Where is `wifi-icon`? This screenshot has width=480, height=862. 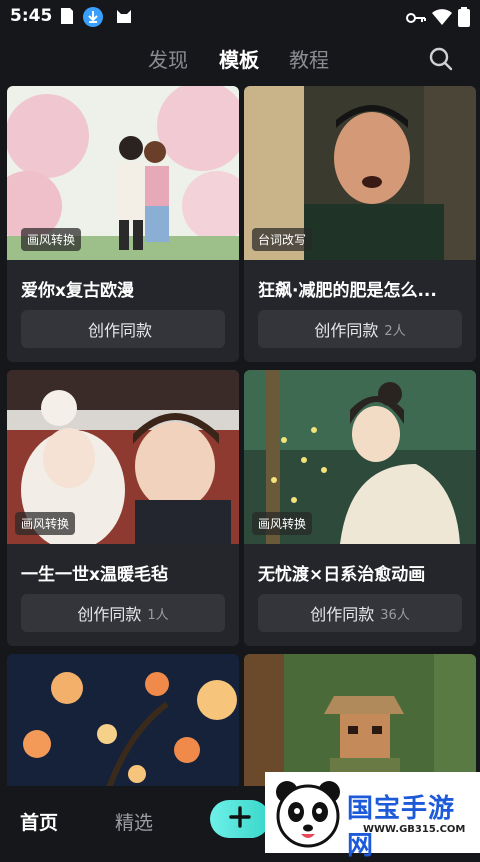 wifi-icon is located at coordinates (442, 19).